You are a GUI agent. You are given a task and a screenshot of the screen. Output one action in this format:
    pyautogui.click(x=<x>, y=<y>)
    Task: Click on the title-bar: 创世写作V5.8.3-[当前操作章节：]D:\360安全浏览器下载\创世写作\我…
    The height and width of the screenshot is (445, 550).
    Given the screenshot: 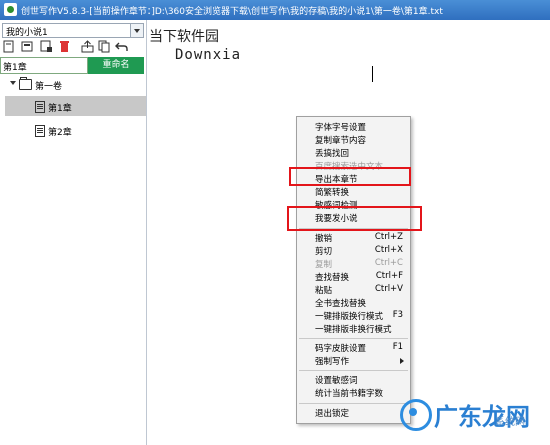 What is the action you would take?
    pyautogui.click(x=275, y=10)
    